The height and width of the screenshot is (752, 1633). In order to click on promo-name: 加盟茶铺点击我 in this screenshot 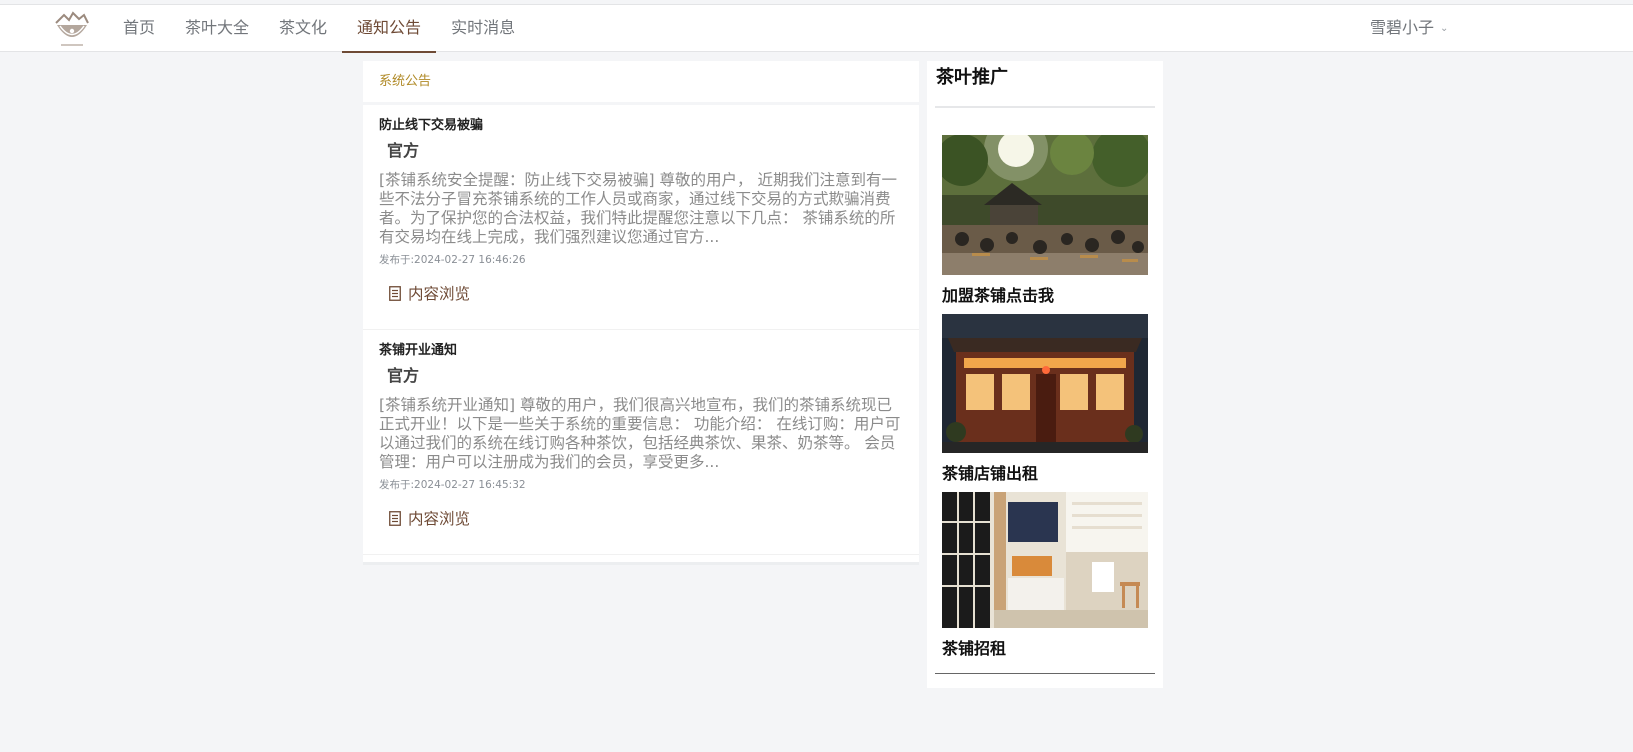, I will do `click(1045, 296)`.